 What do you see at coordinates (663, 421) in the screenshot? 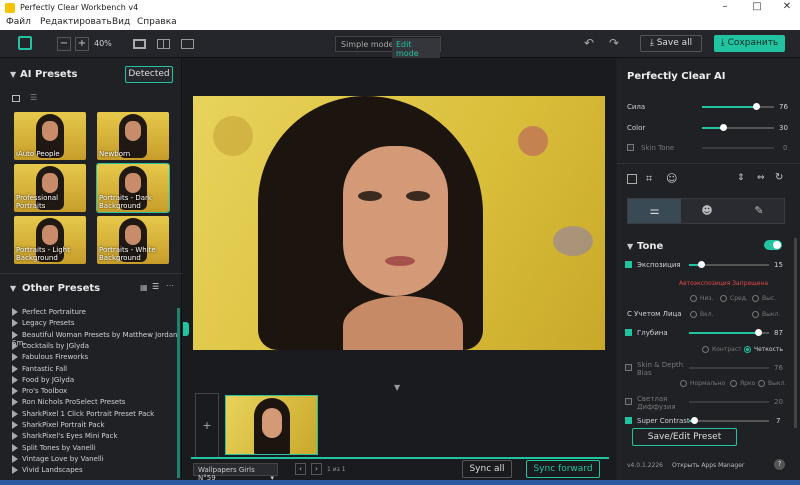
I see `super-contrast-label: Super Contrast` at bounding box center [663, 421].